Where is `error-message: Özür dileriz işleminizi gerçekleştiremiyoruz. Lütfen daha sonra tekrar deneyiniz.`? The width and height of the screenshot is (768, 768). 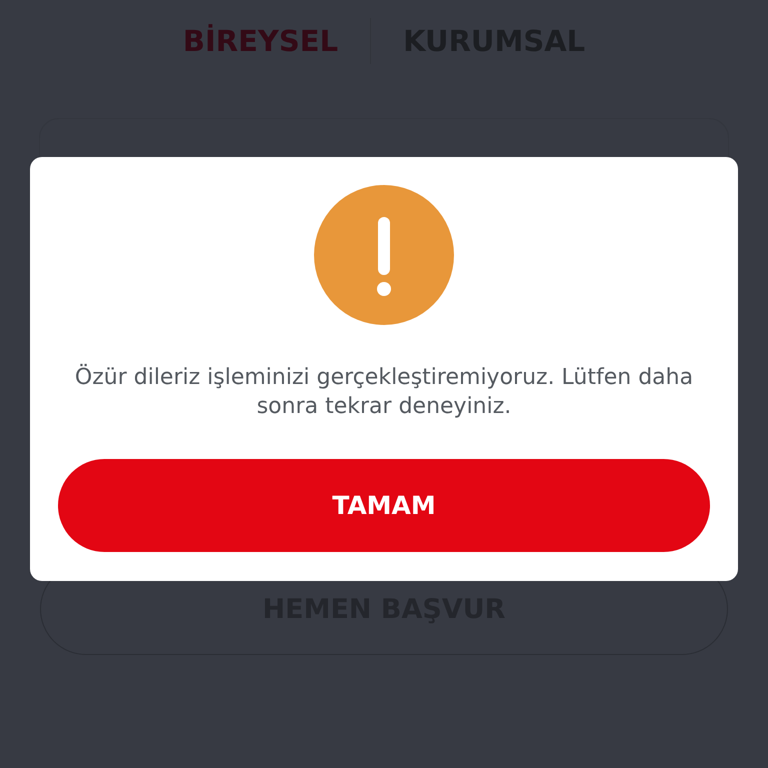 error-message: Özür dileriz işleminizi gerçekleştiremiyoruz. Lütfen daha sonra tekrar deneyiniz. is located at coordinates (384, 392).